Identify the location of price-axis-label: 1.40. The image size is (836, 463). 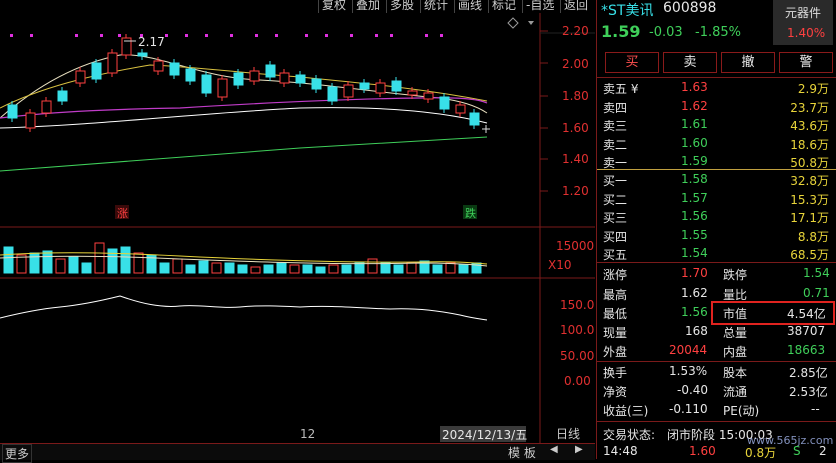
(575, 159).